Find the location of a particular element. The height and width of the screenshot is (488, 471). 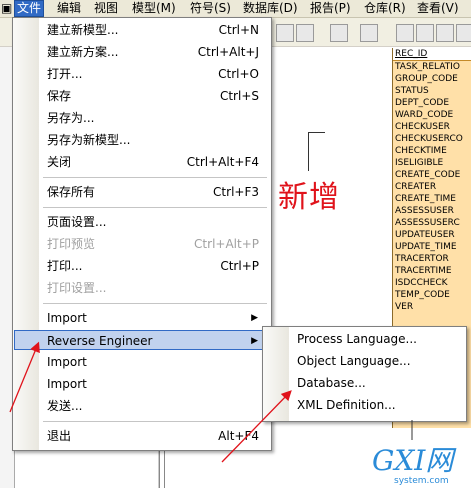

watermark-text: GXI网 is located at coordinates (413, 460).